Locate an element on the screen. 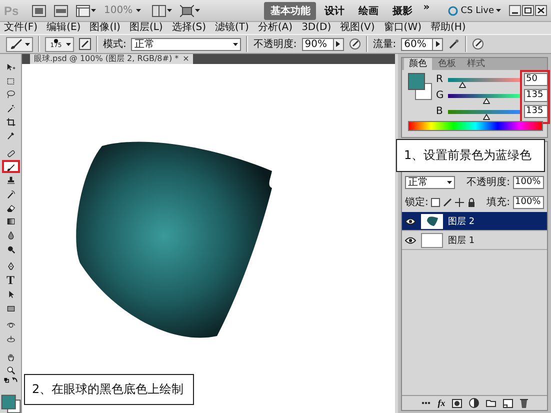  flow-field: 60% is located at coordinates (422, 44).